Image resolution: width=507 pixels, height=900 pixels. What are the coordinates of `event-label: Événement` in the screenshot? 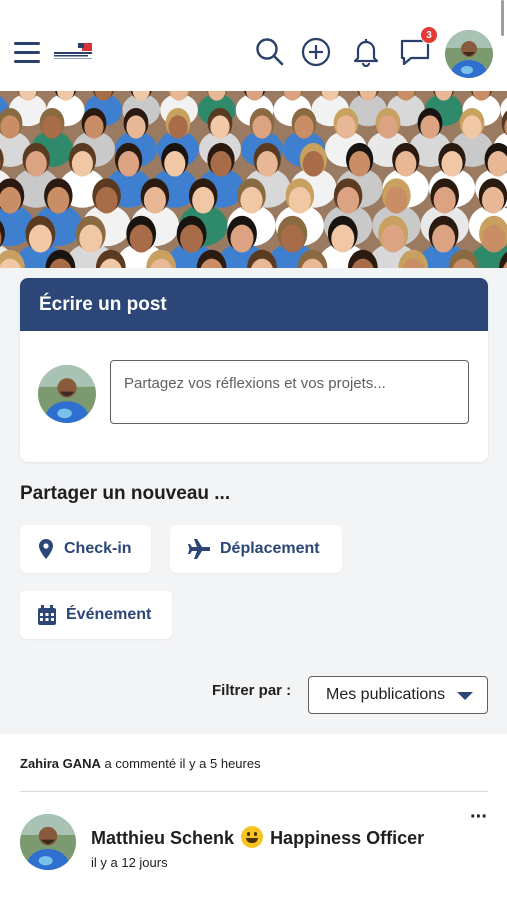 It's located at (109, 614).